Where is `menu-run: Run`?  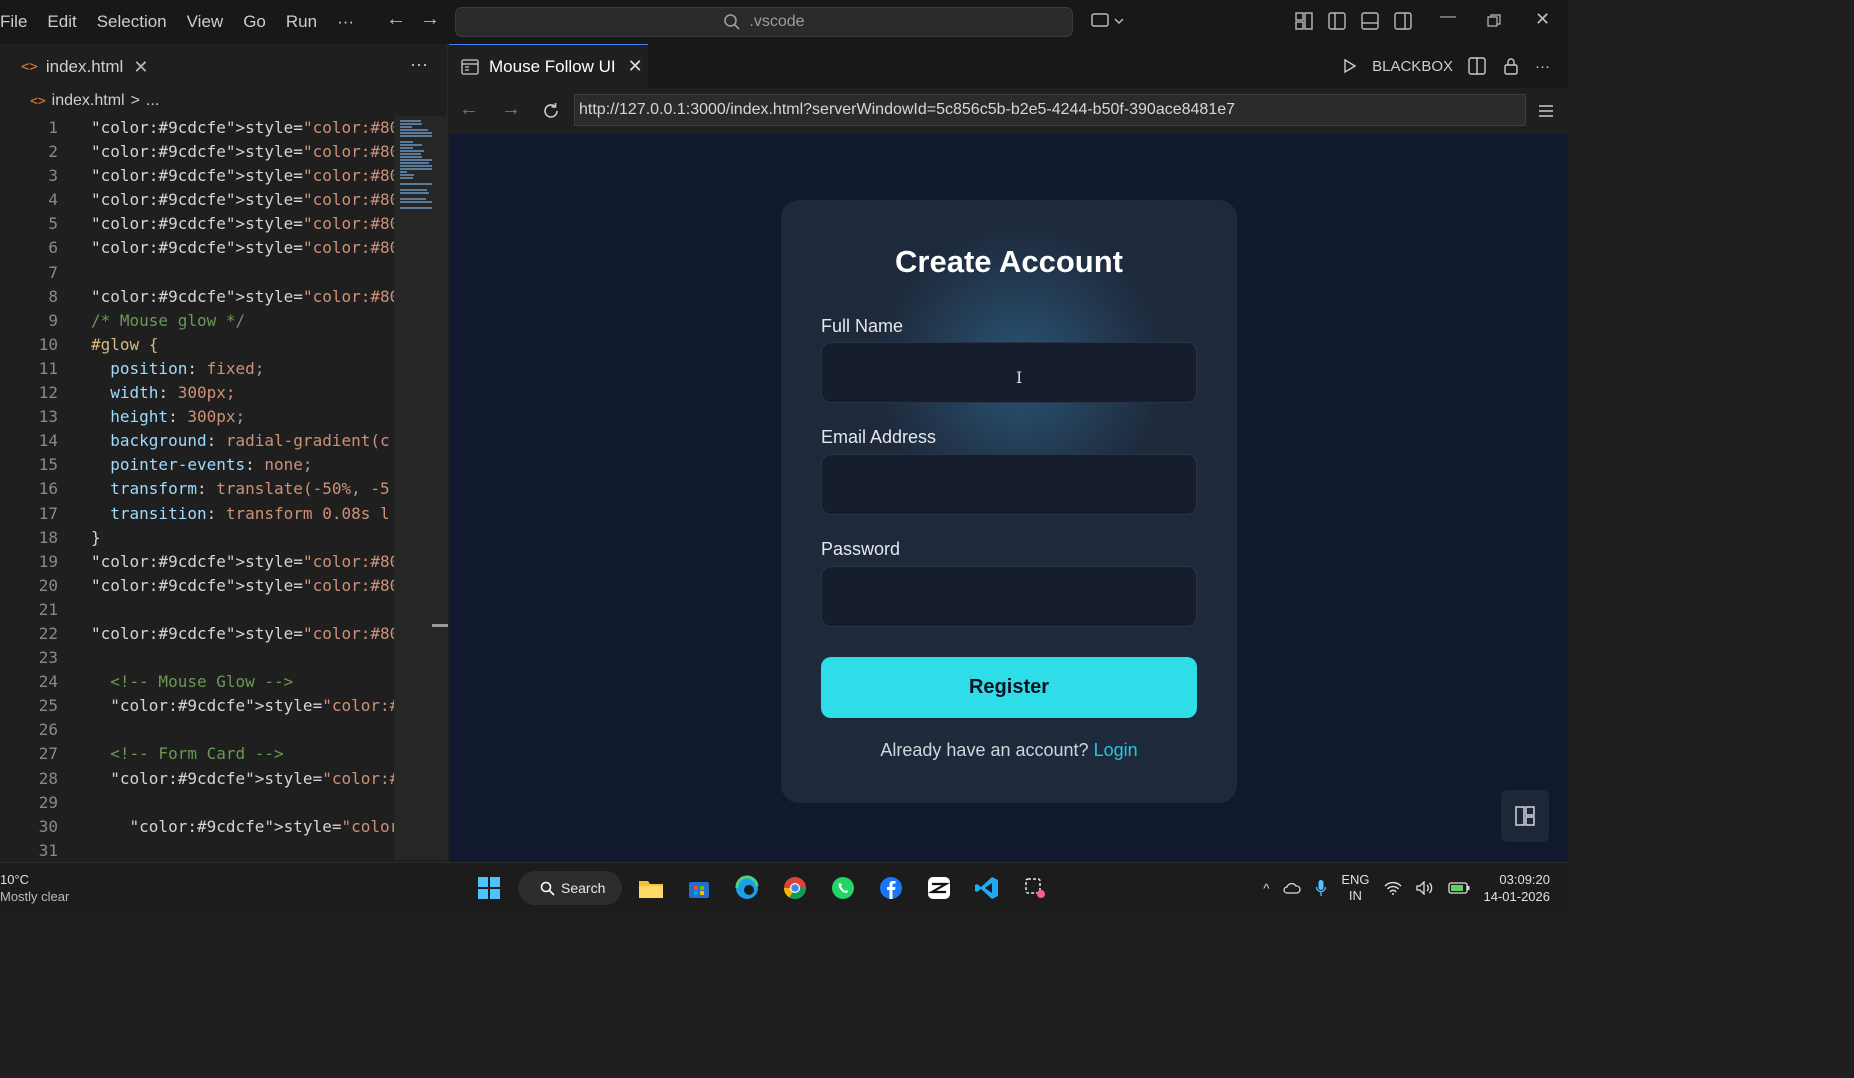 menu-run: Run is located at coordinates (301, 22).